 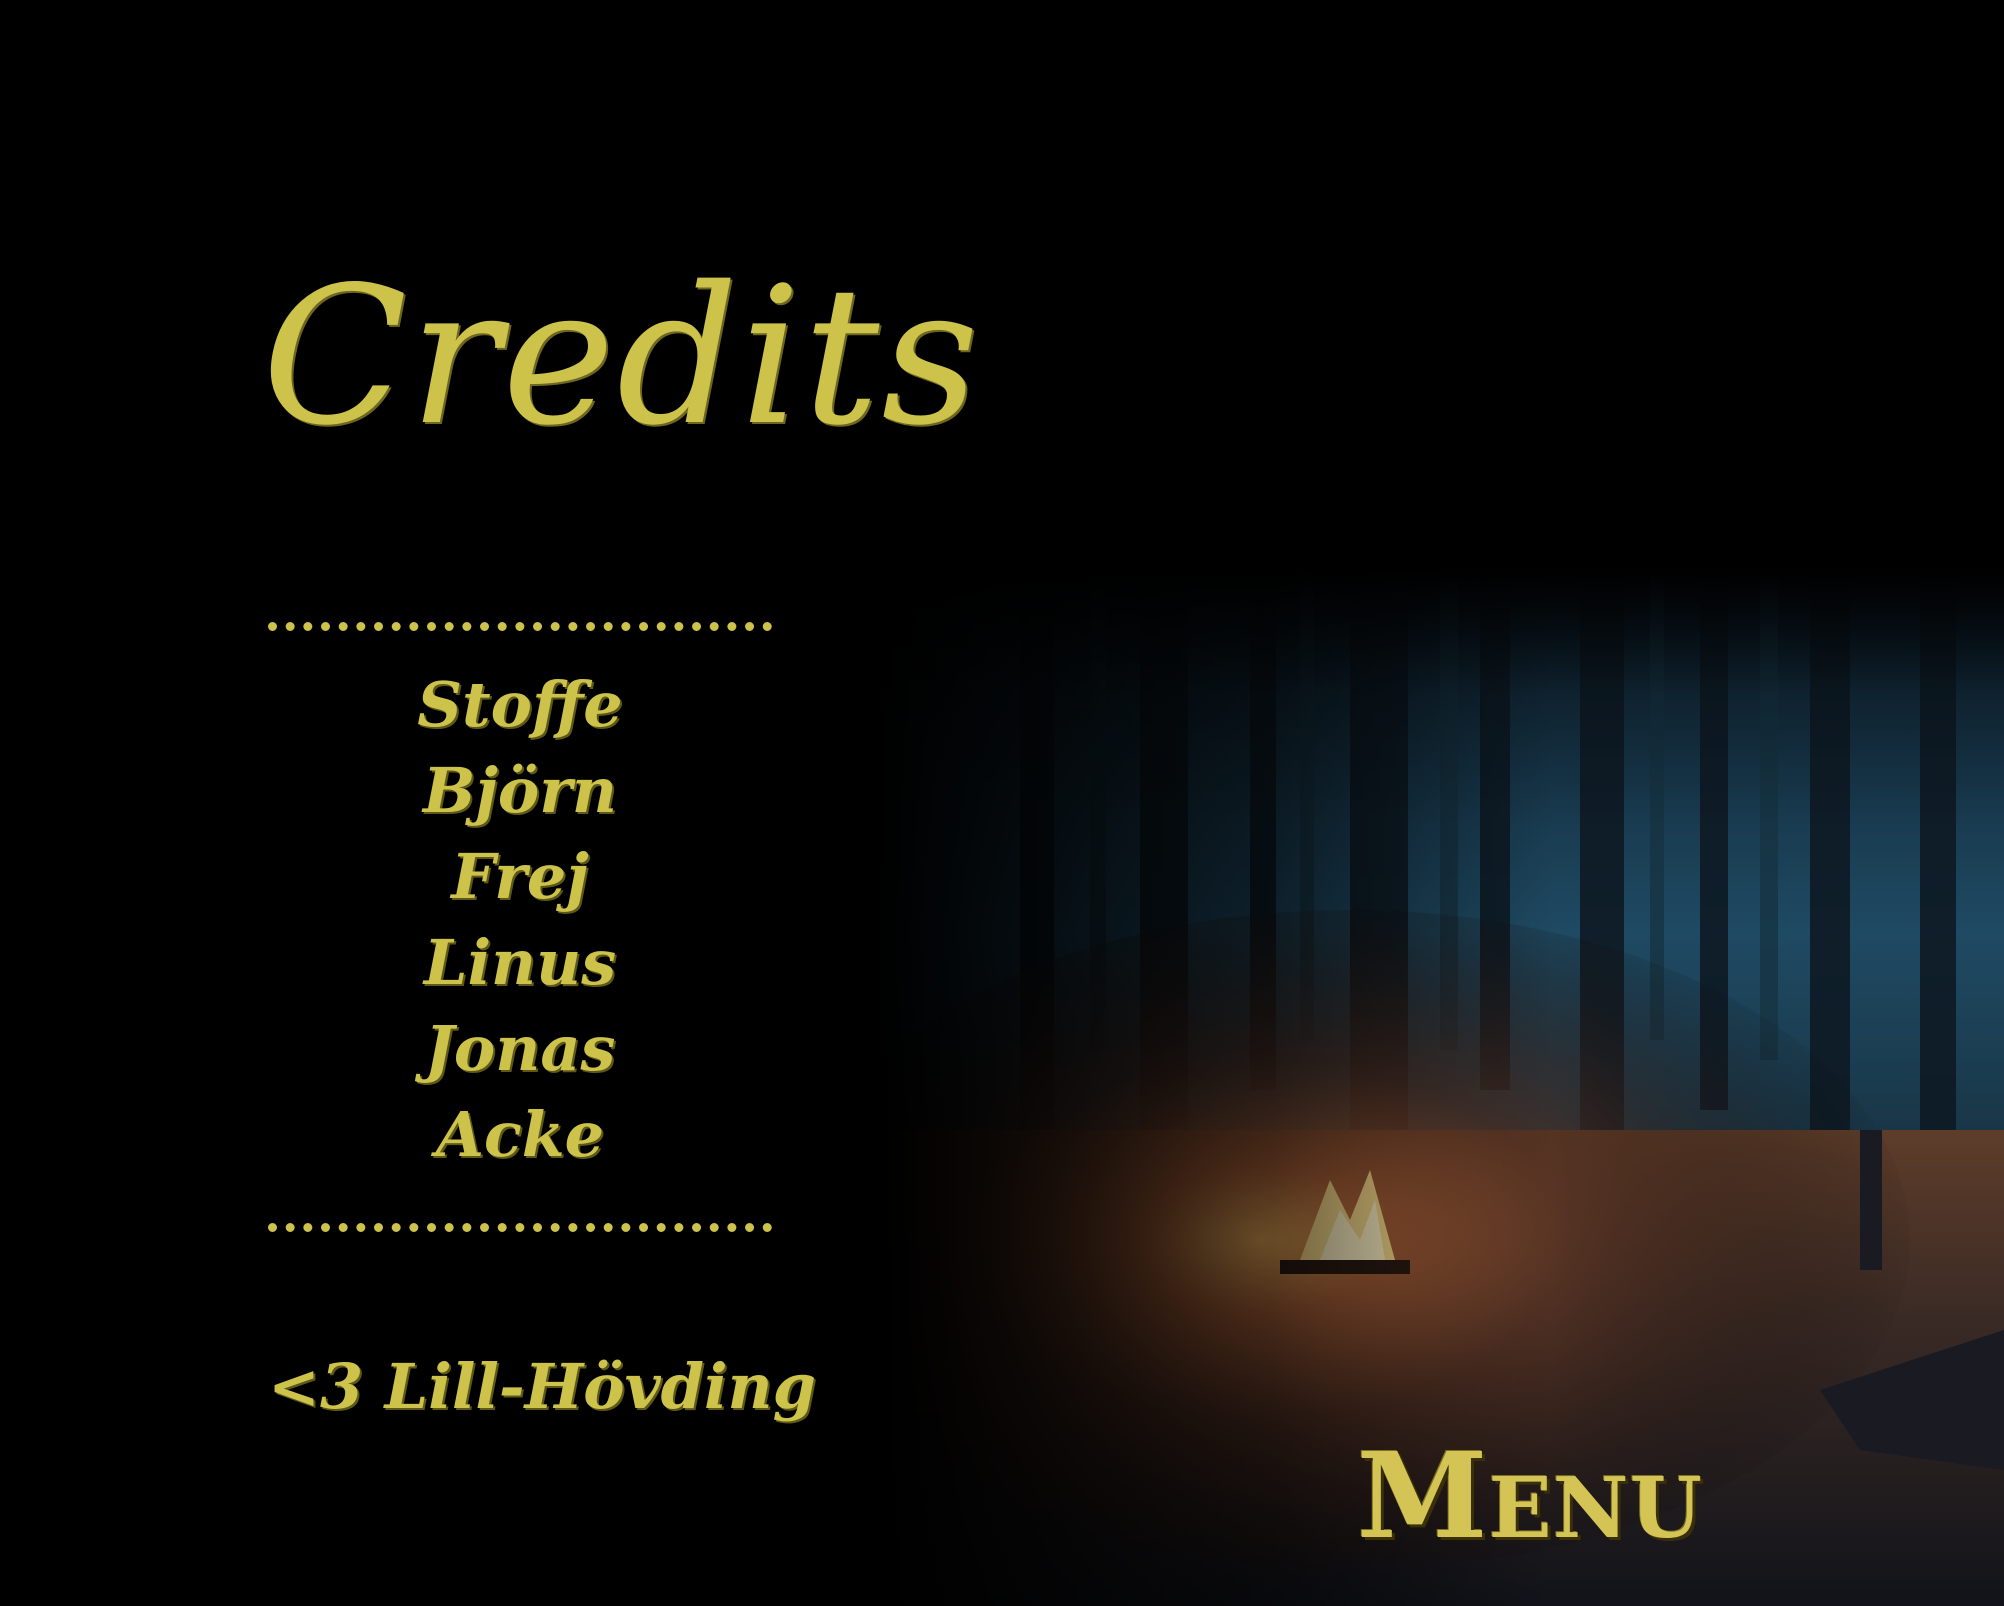 I want to click on credit-name: Acke, so click(x=520, y=1134).